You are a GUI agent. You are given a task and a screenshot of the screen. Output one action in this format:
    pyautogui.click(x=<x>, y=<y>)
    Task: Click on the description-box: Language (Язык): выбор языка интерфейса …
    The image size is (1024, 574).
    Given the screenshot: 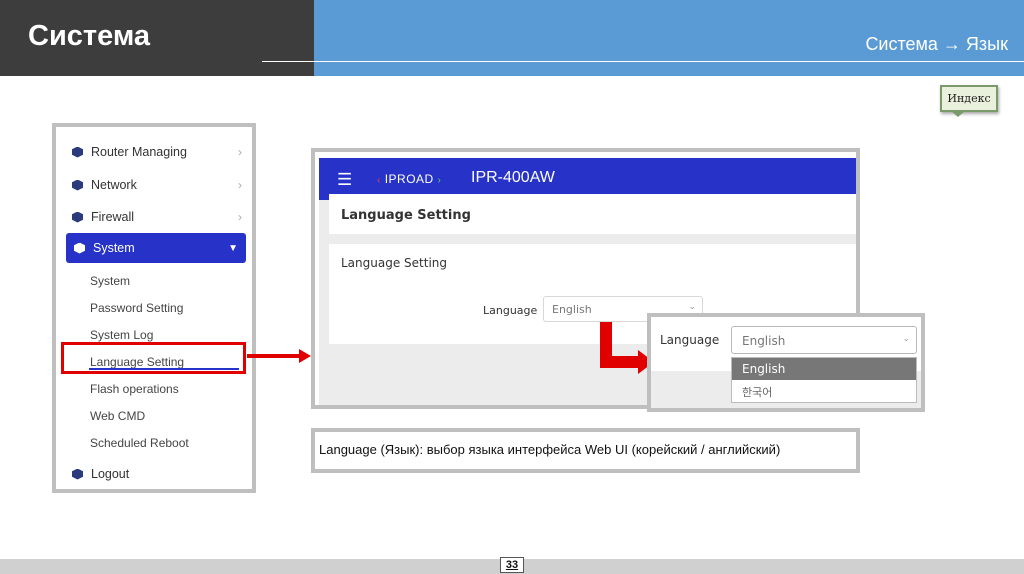 What is the action you would take?
    pyautogui.click(x=585, y=450)
    